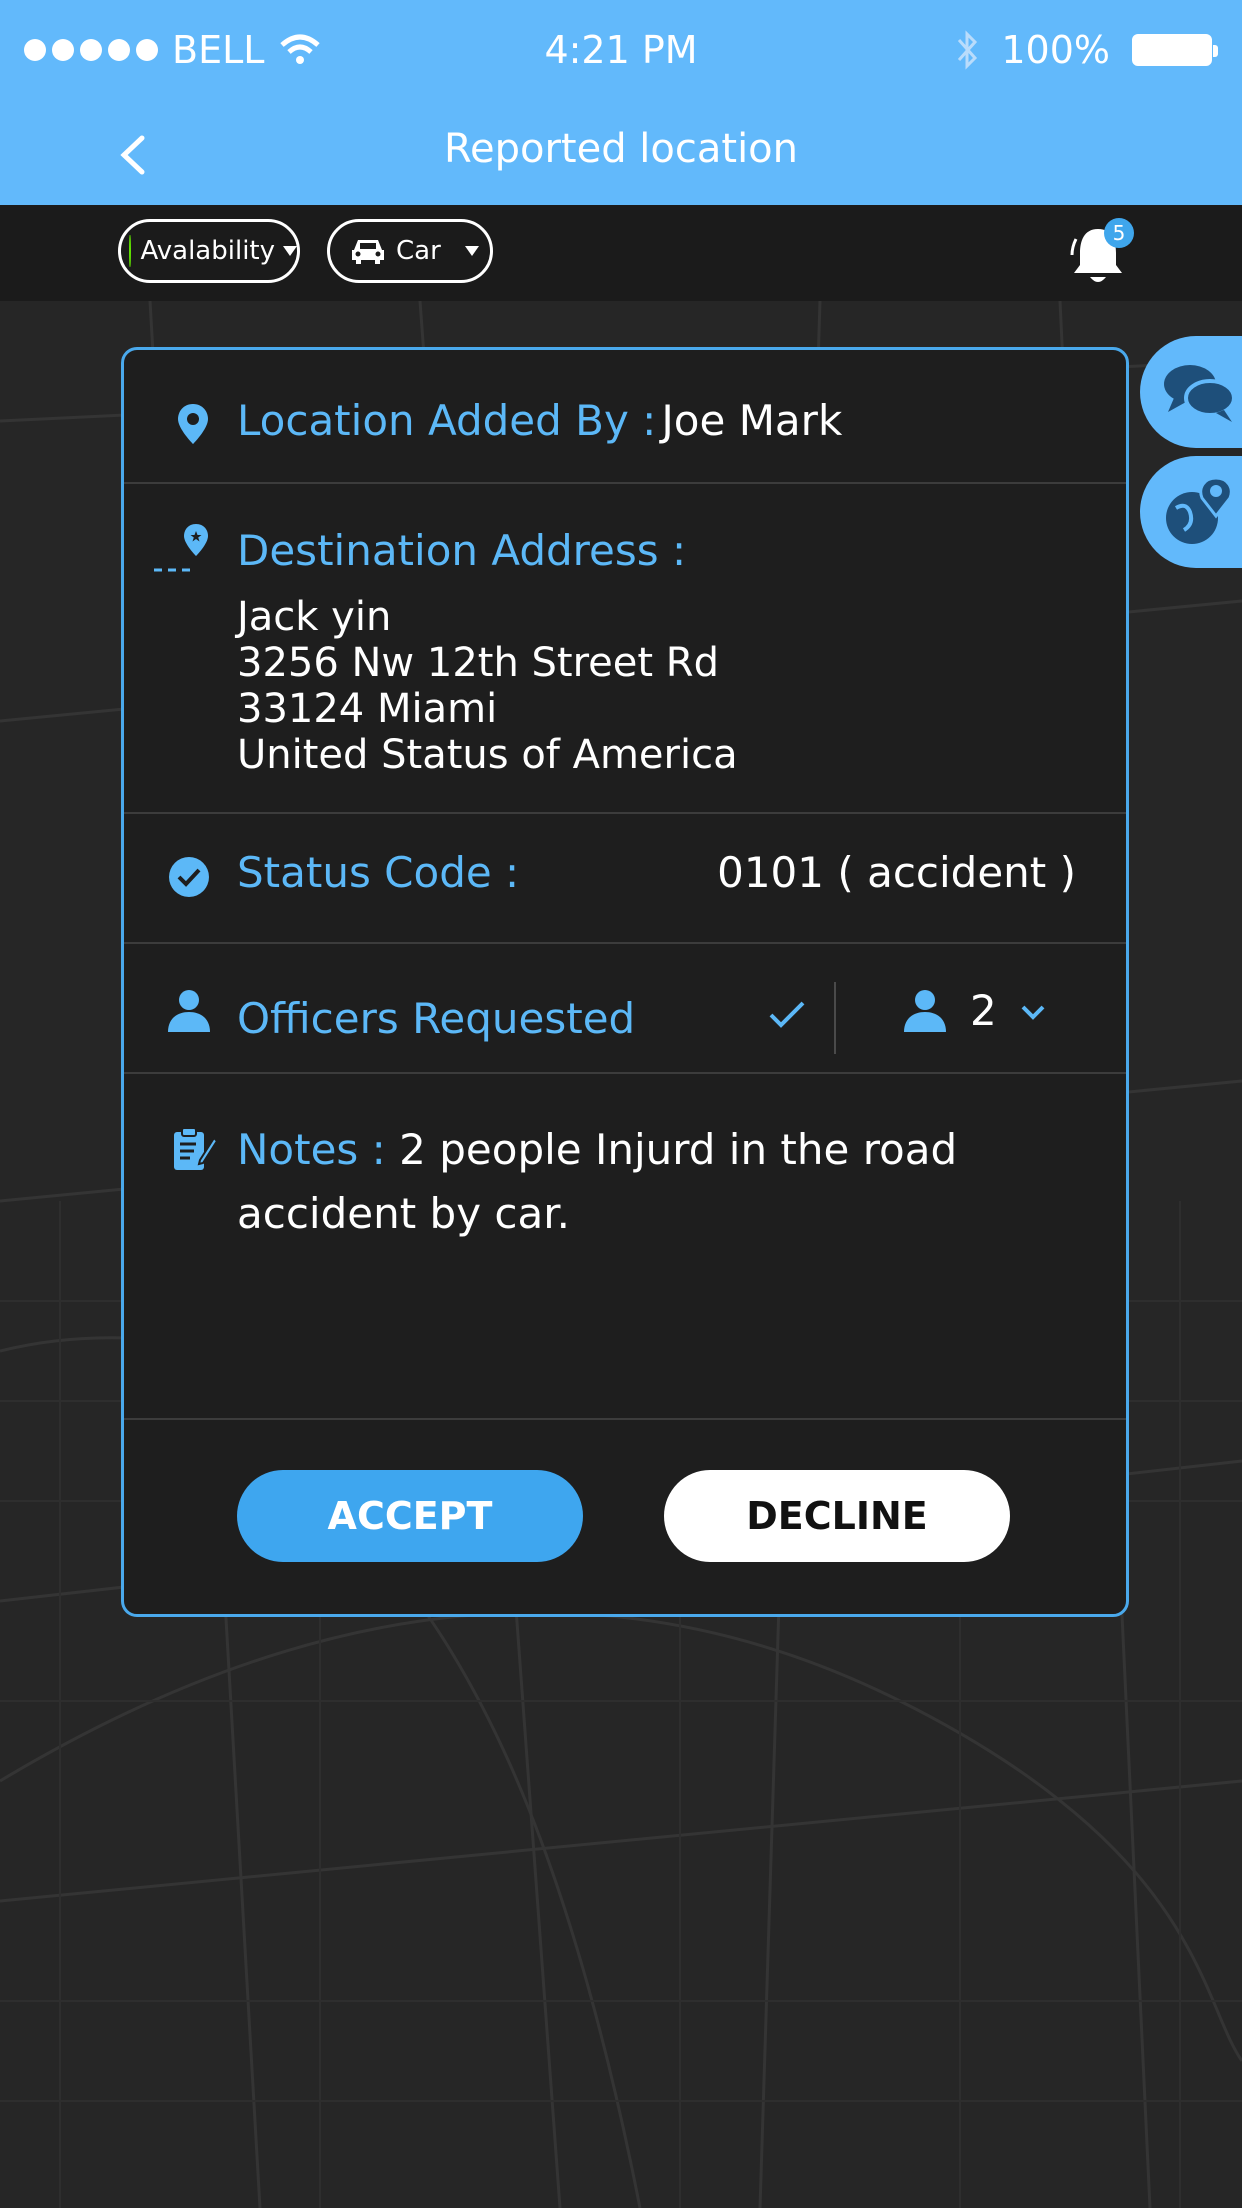 The height and width of the screenshot is (2208, 1242). What do you see at coordinates (367, 709) in the screenshot?
I see `address-city: 33124 Miami` at bounding box center [367, 709].